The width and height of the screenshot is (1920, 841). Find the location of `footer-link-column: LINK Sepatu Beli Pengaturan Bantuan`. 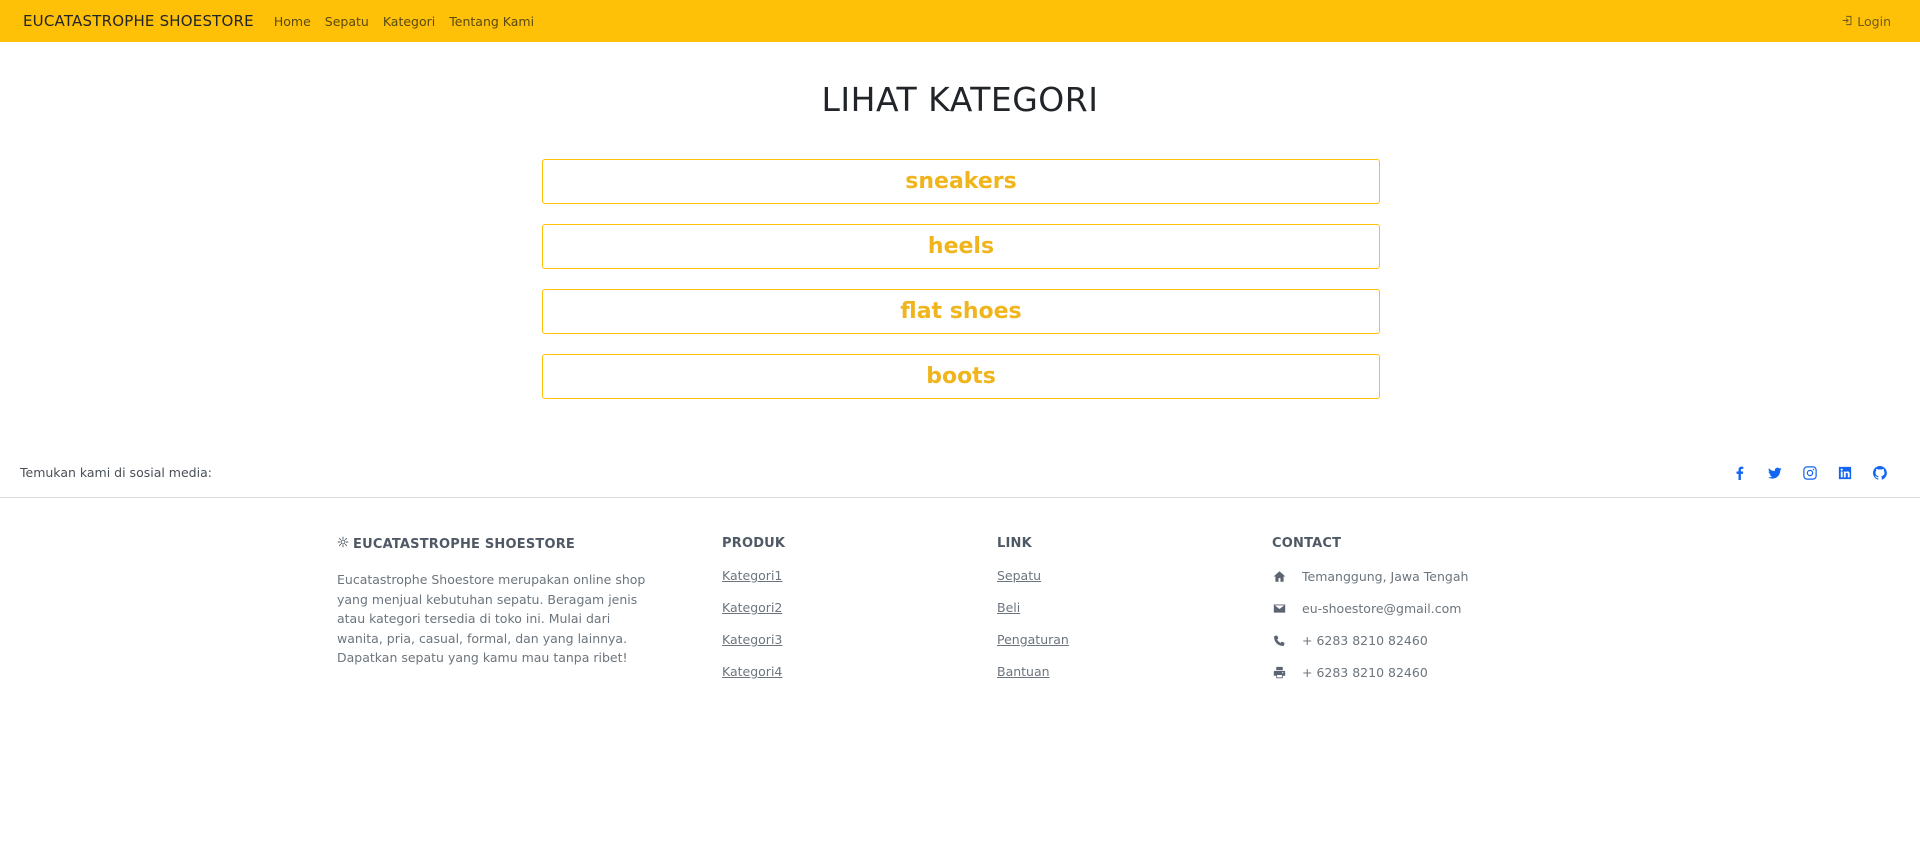

footer-link-column: LINK Sepatu Beli Pengaturan Bantuan is located at coordinates (1097, 607).